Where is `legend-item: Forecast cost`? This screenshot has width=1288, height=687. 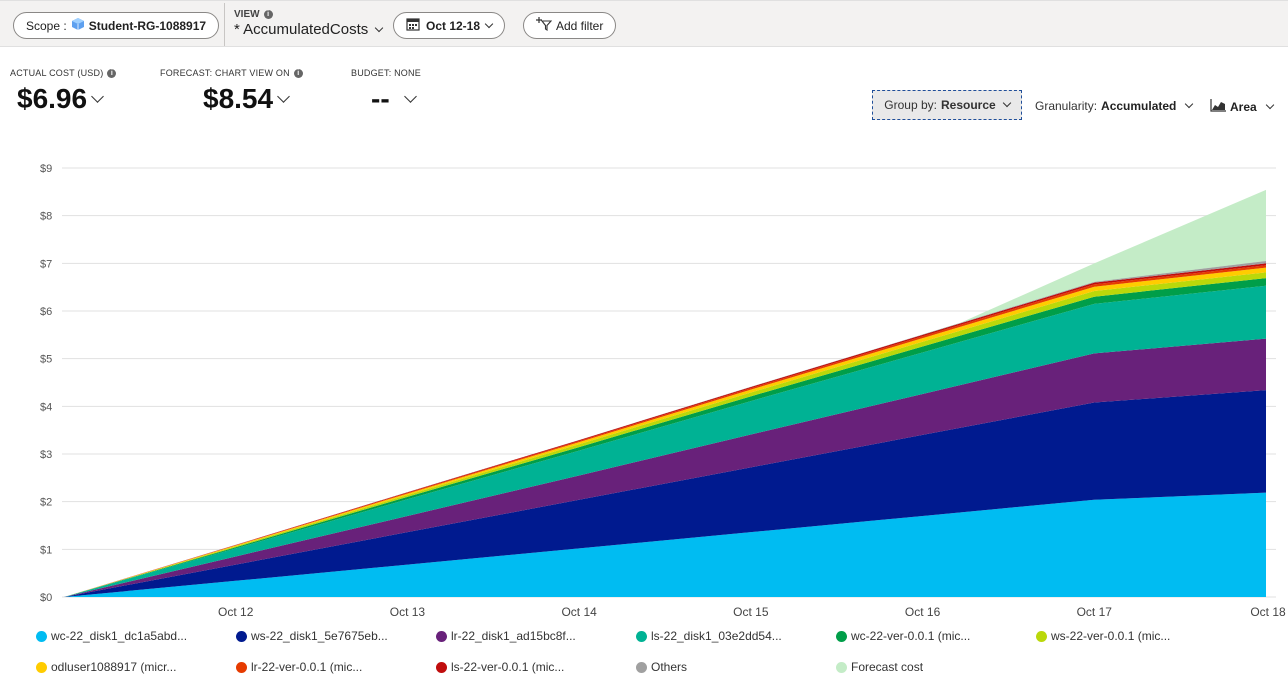 legend-item: Forecast cost is located at coordinates (879, 667).